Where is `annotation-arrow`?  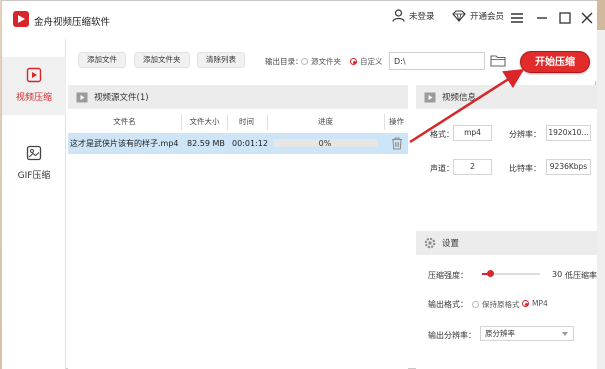 annotation-arrow is located at coordinates (467, 106).